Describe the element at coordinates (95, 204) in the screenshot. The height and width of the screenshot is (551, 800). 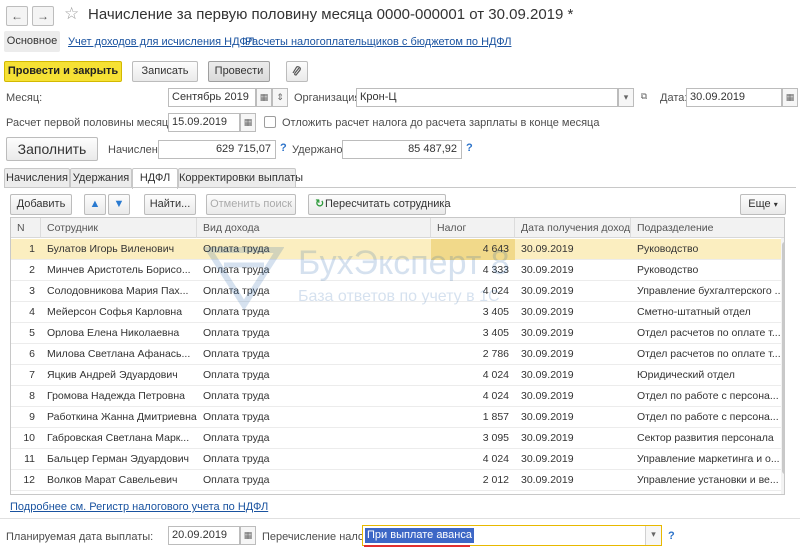
I see `move-up-button: ▲` at that location.